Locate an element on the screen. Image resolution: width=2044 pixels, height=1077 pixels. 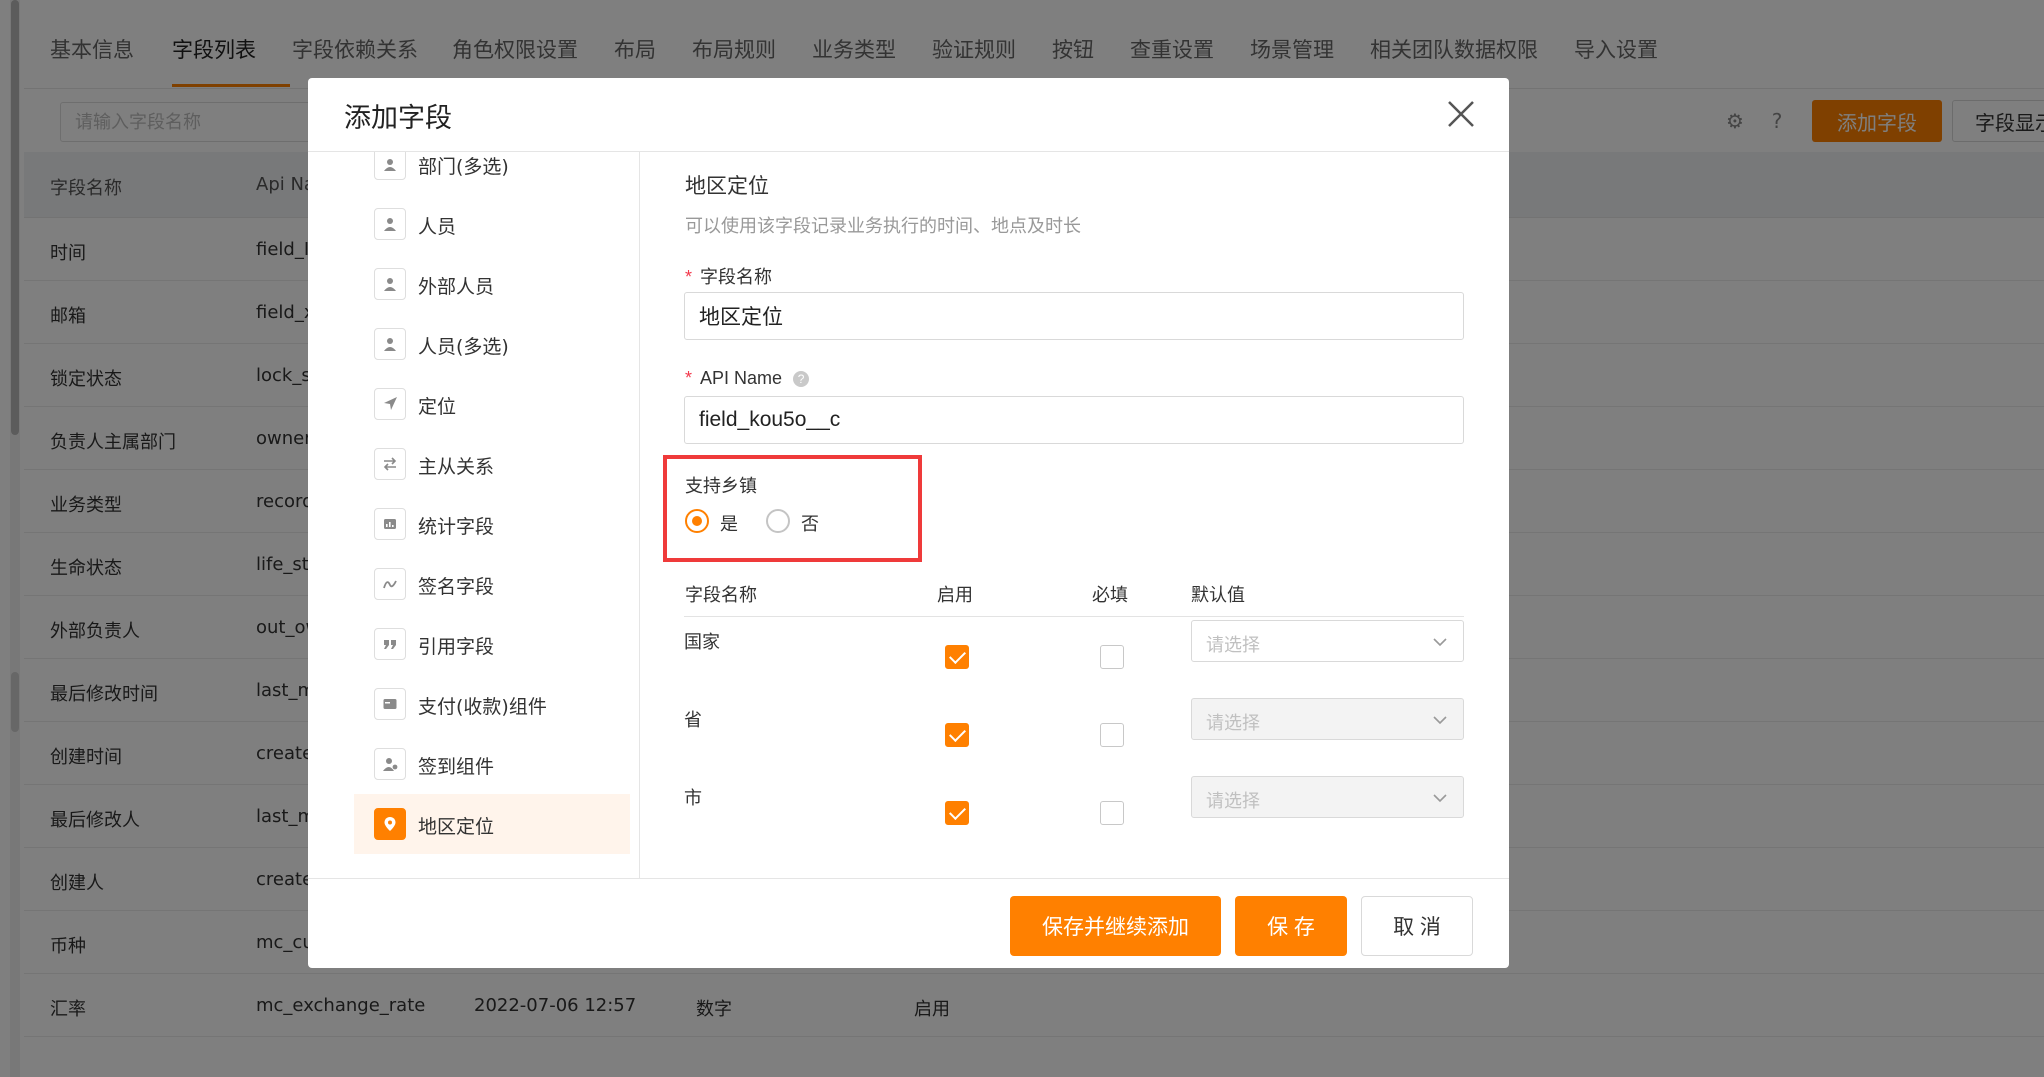
sub-field-label: 国家 is located at coordinates (702, 642).